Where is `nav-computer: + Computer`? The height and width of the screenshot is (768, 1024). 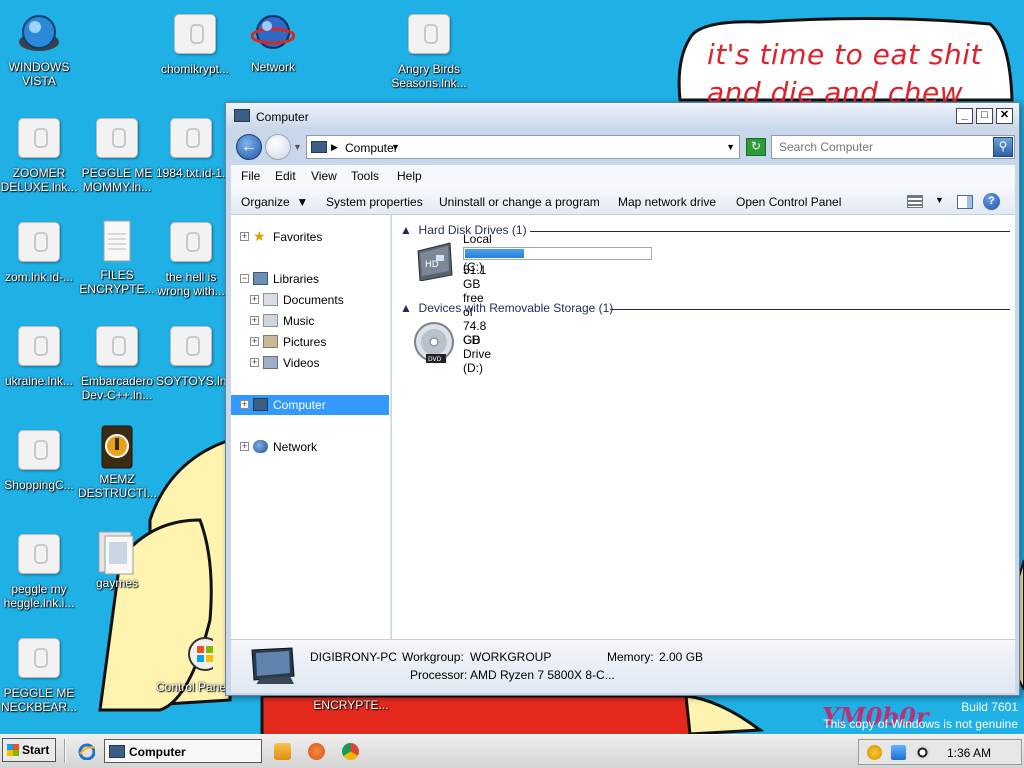
nav-computer: + Computer is located at coordinates (310, 405).